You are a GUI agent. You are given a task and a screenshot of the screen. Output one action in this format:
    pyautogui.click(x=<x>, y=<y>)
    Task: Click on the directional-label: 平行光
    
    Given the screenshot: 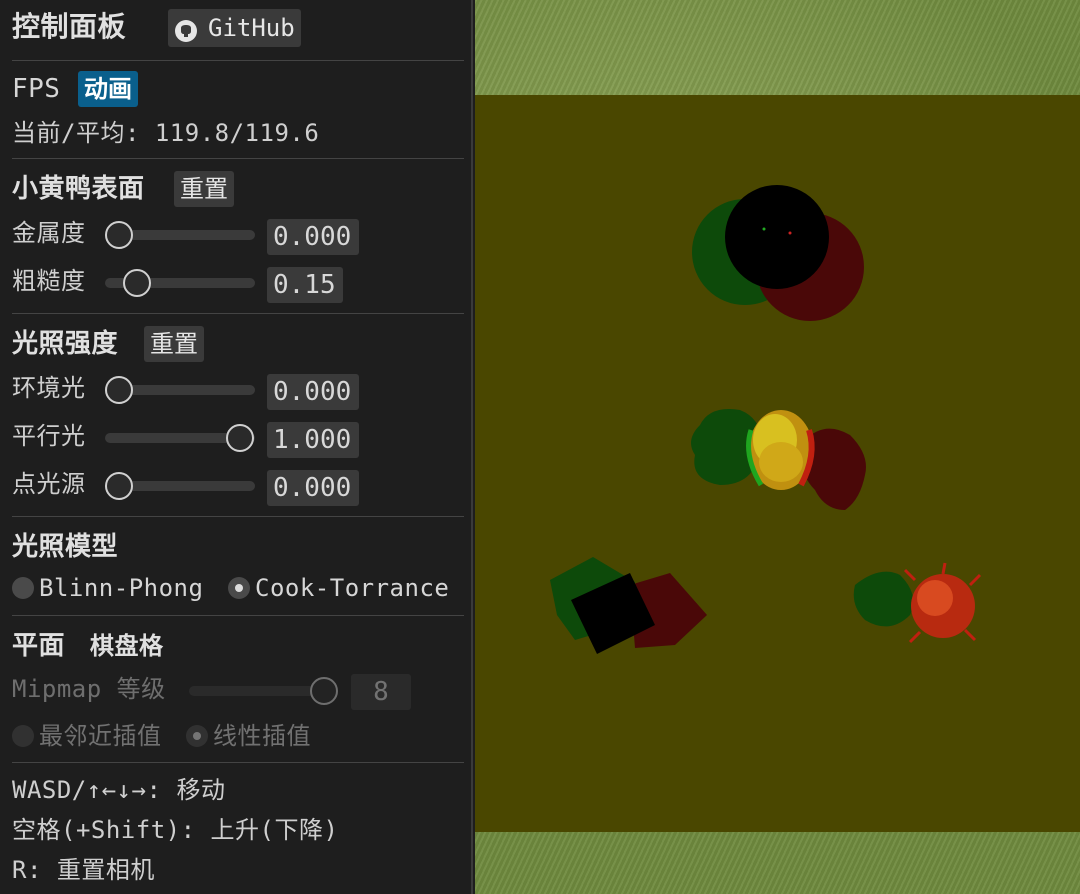 What is the action you would take?
    pyautogui.click(x=49, y=436)
    